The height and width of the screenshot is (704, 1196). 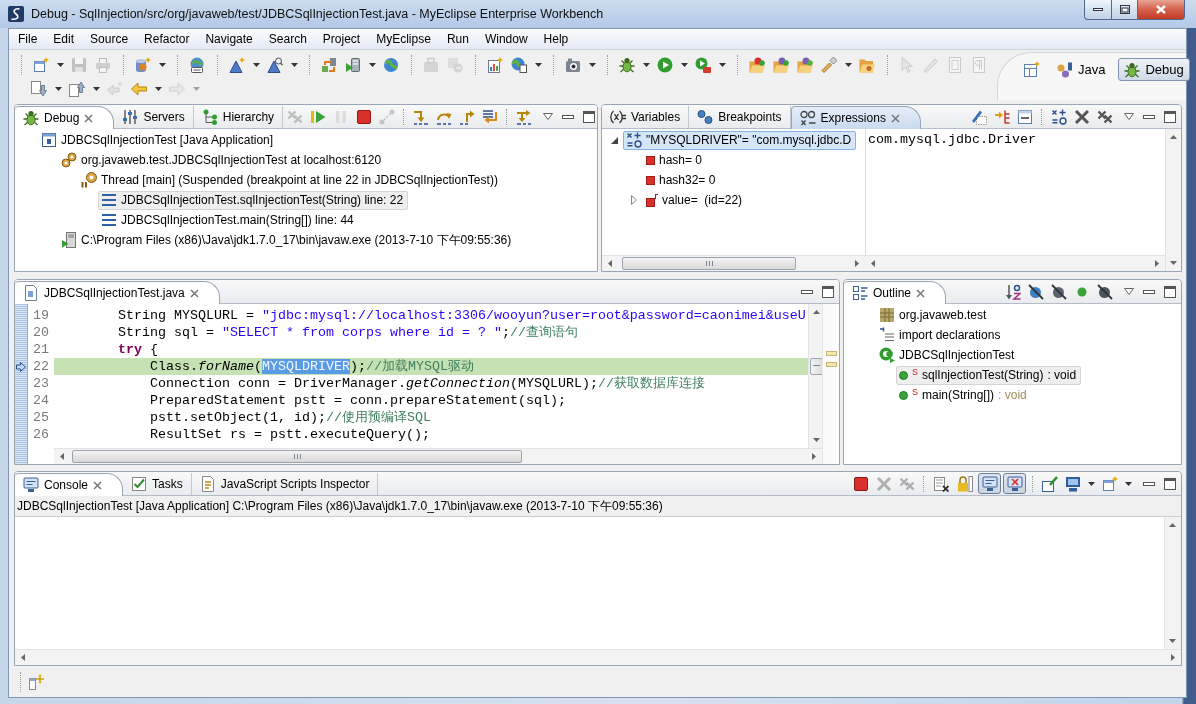 I want to click on view-tab: Console, so click(x=69, y=484).